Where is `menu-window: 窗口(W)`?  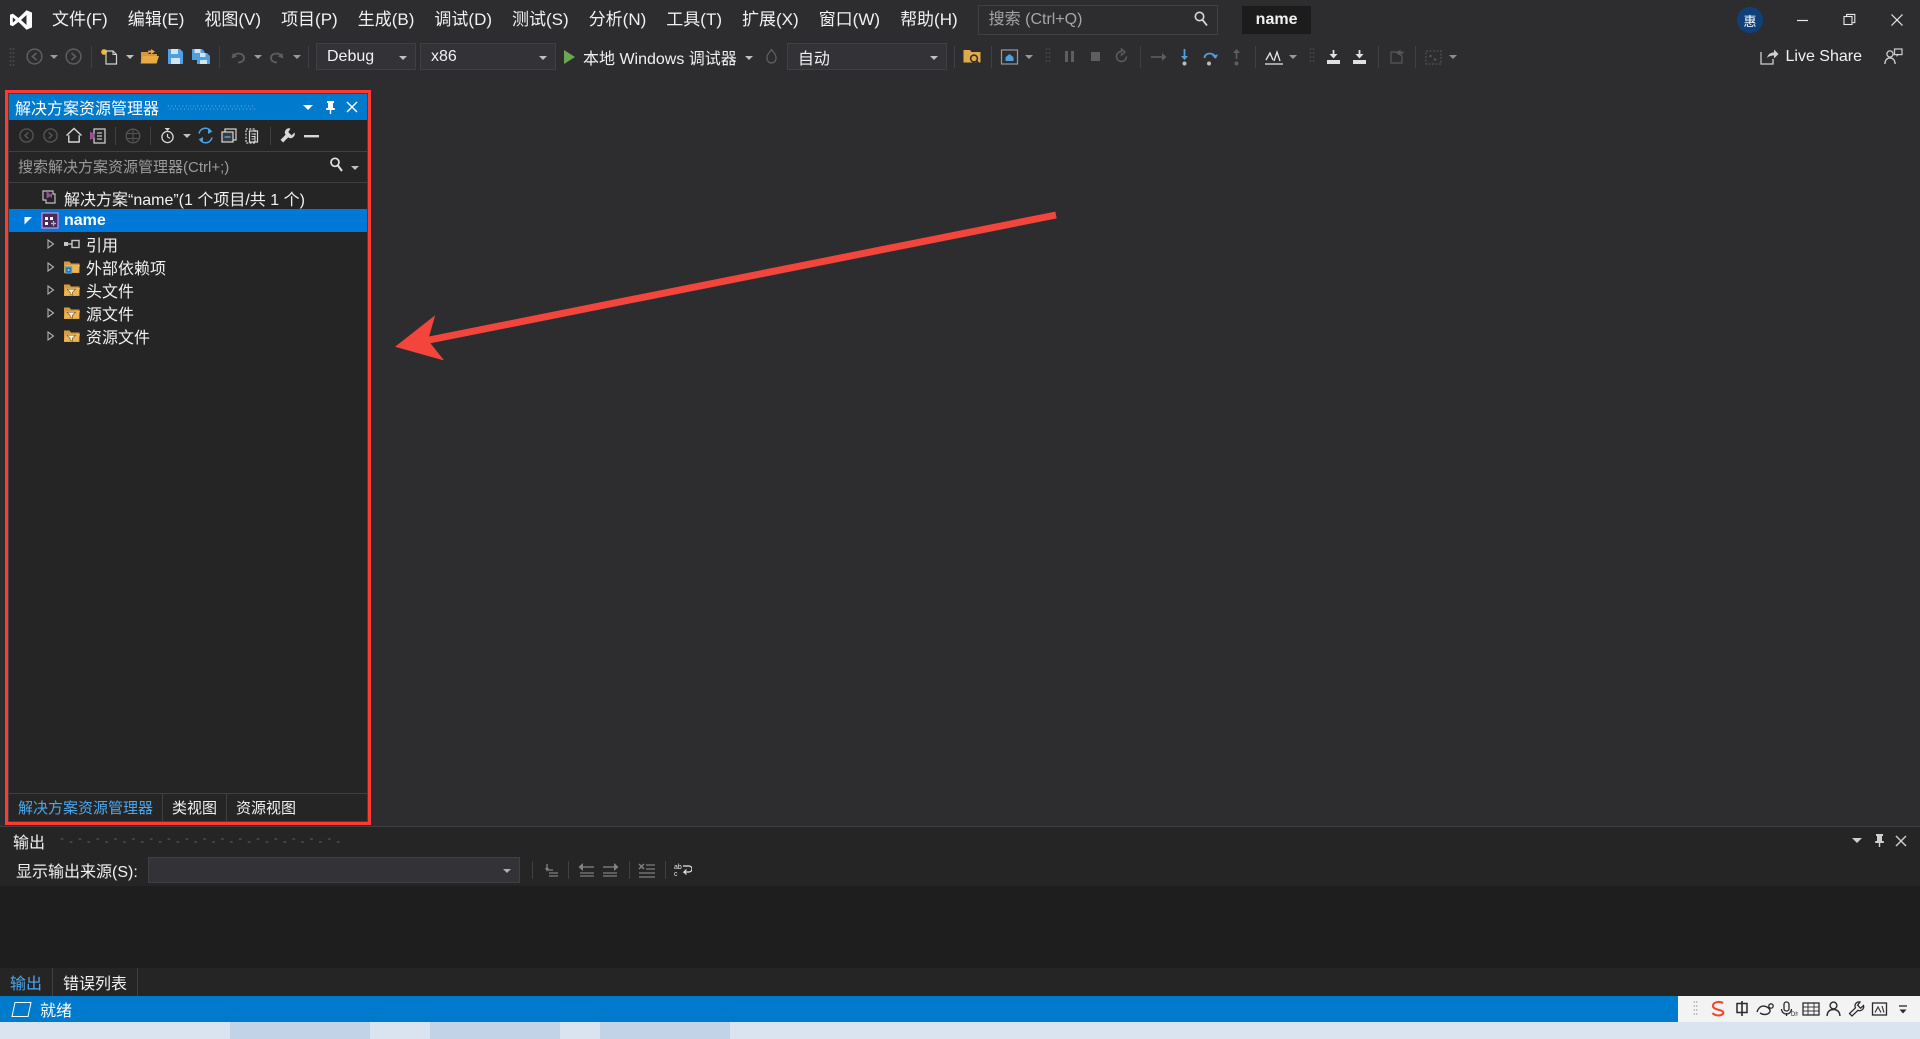
menu-window: 窗口(W) is located at coordinates (849, 20).